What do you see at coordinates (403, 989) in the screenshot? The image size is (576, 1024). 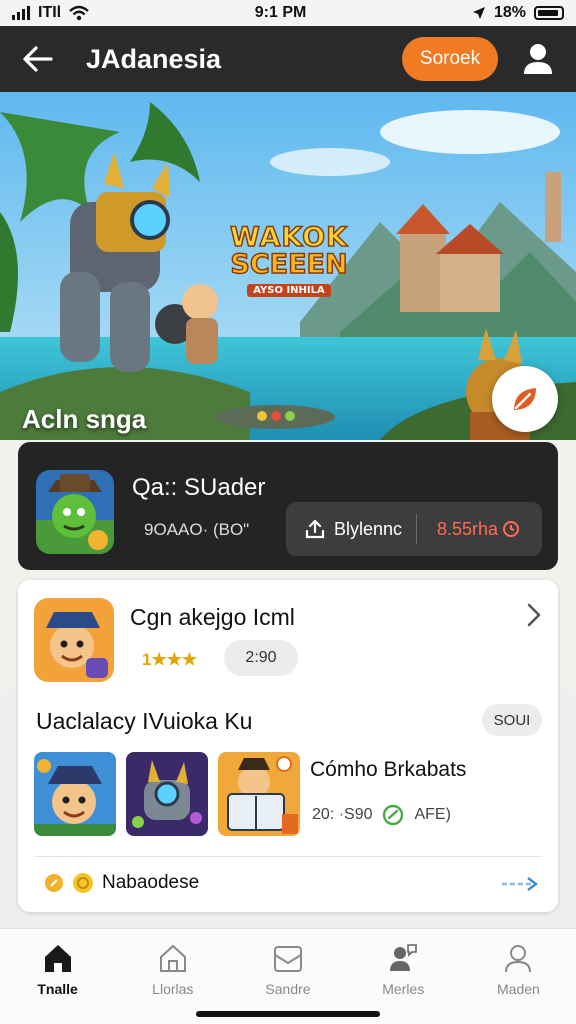 I see `nav-label: Merles` at bounding box center [403, 989].